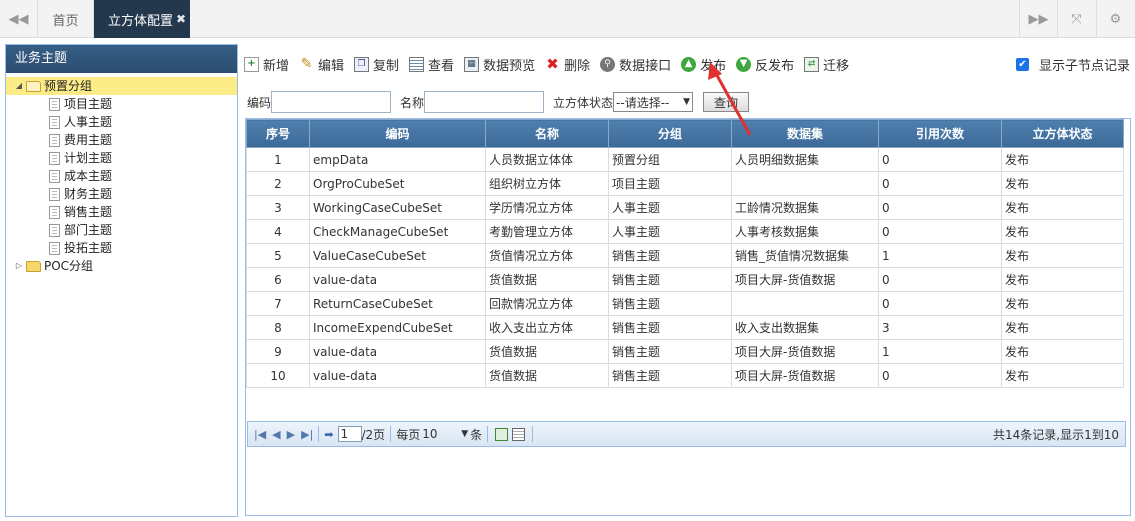  Describe the element at coordinates (362, 64) in the screenshot. I see `copy-icon: ❐` at that location.